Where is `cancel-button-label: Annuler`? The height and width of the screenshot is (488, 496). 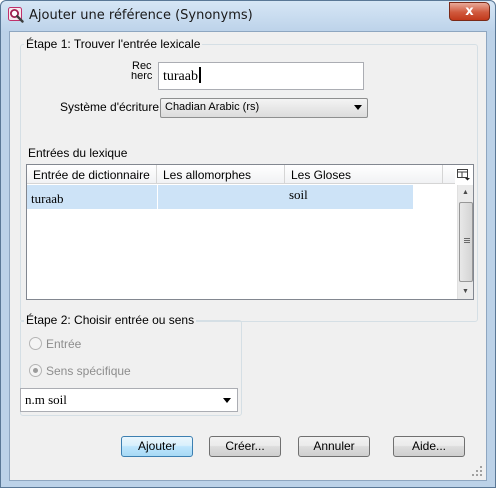 cancel-button-label: Annuler is located at coordinates (334, 446).